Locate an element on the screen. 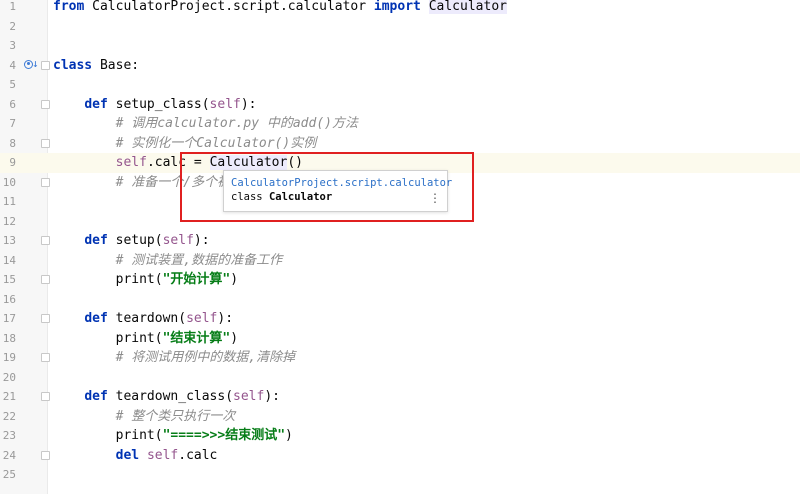  line-number: 1 is located at coordinates (12, 6).